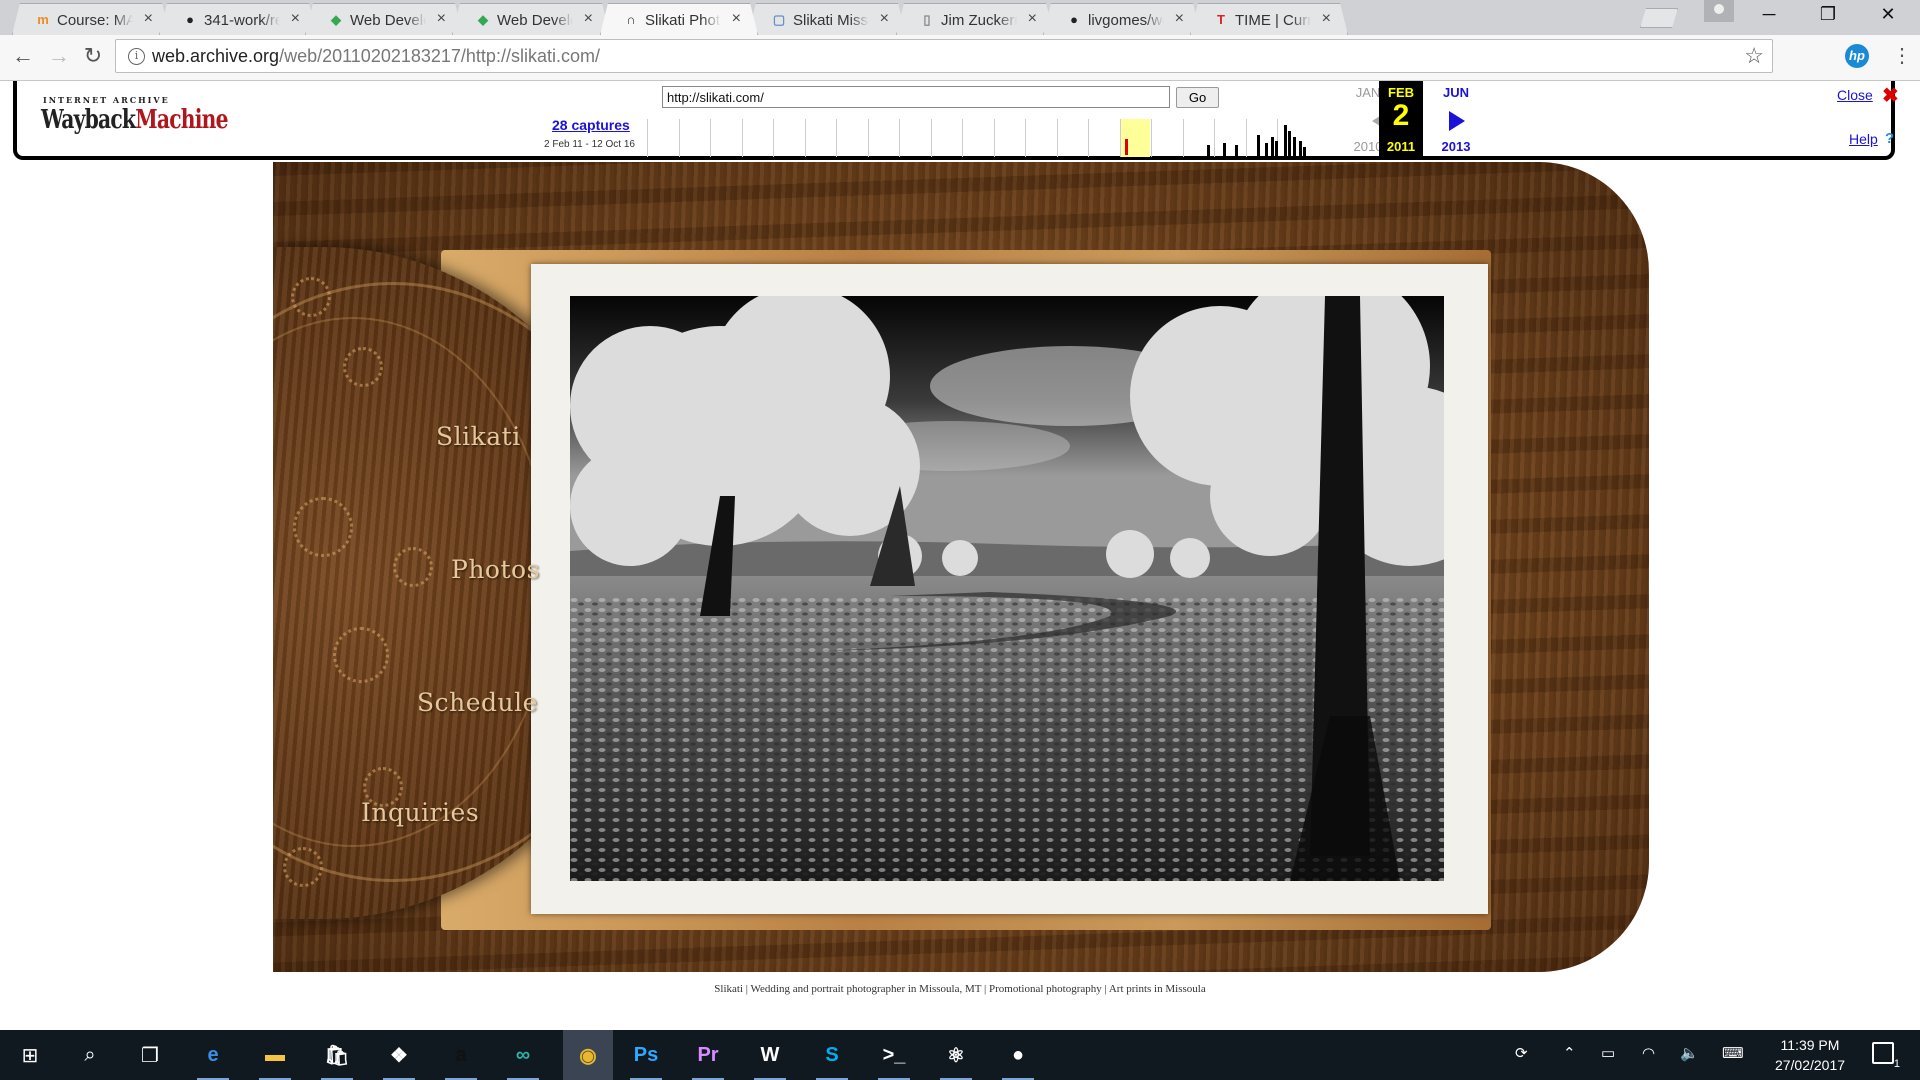  I want to click on tab-title: livgomes/week, so click(1126, 20).